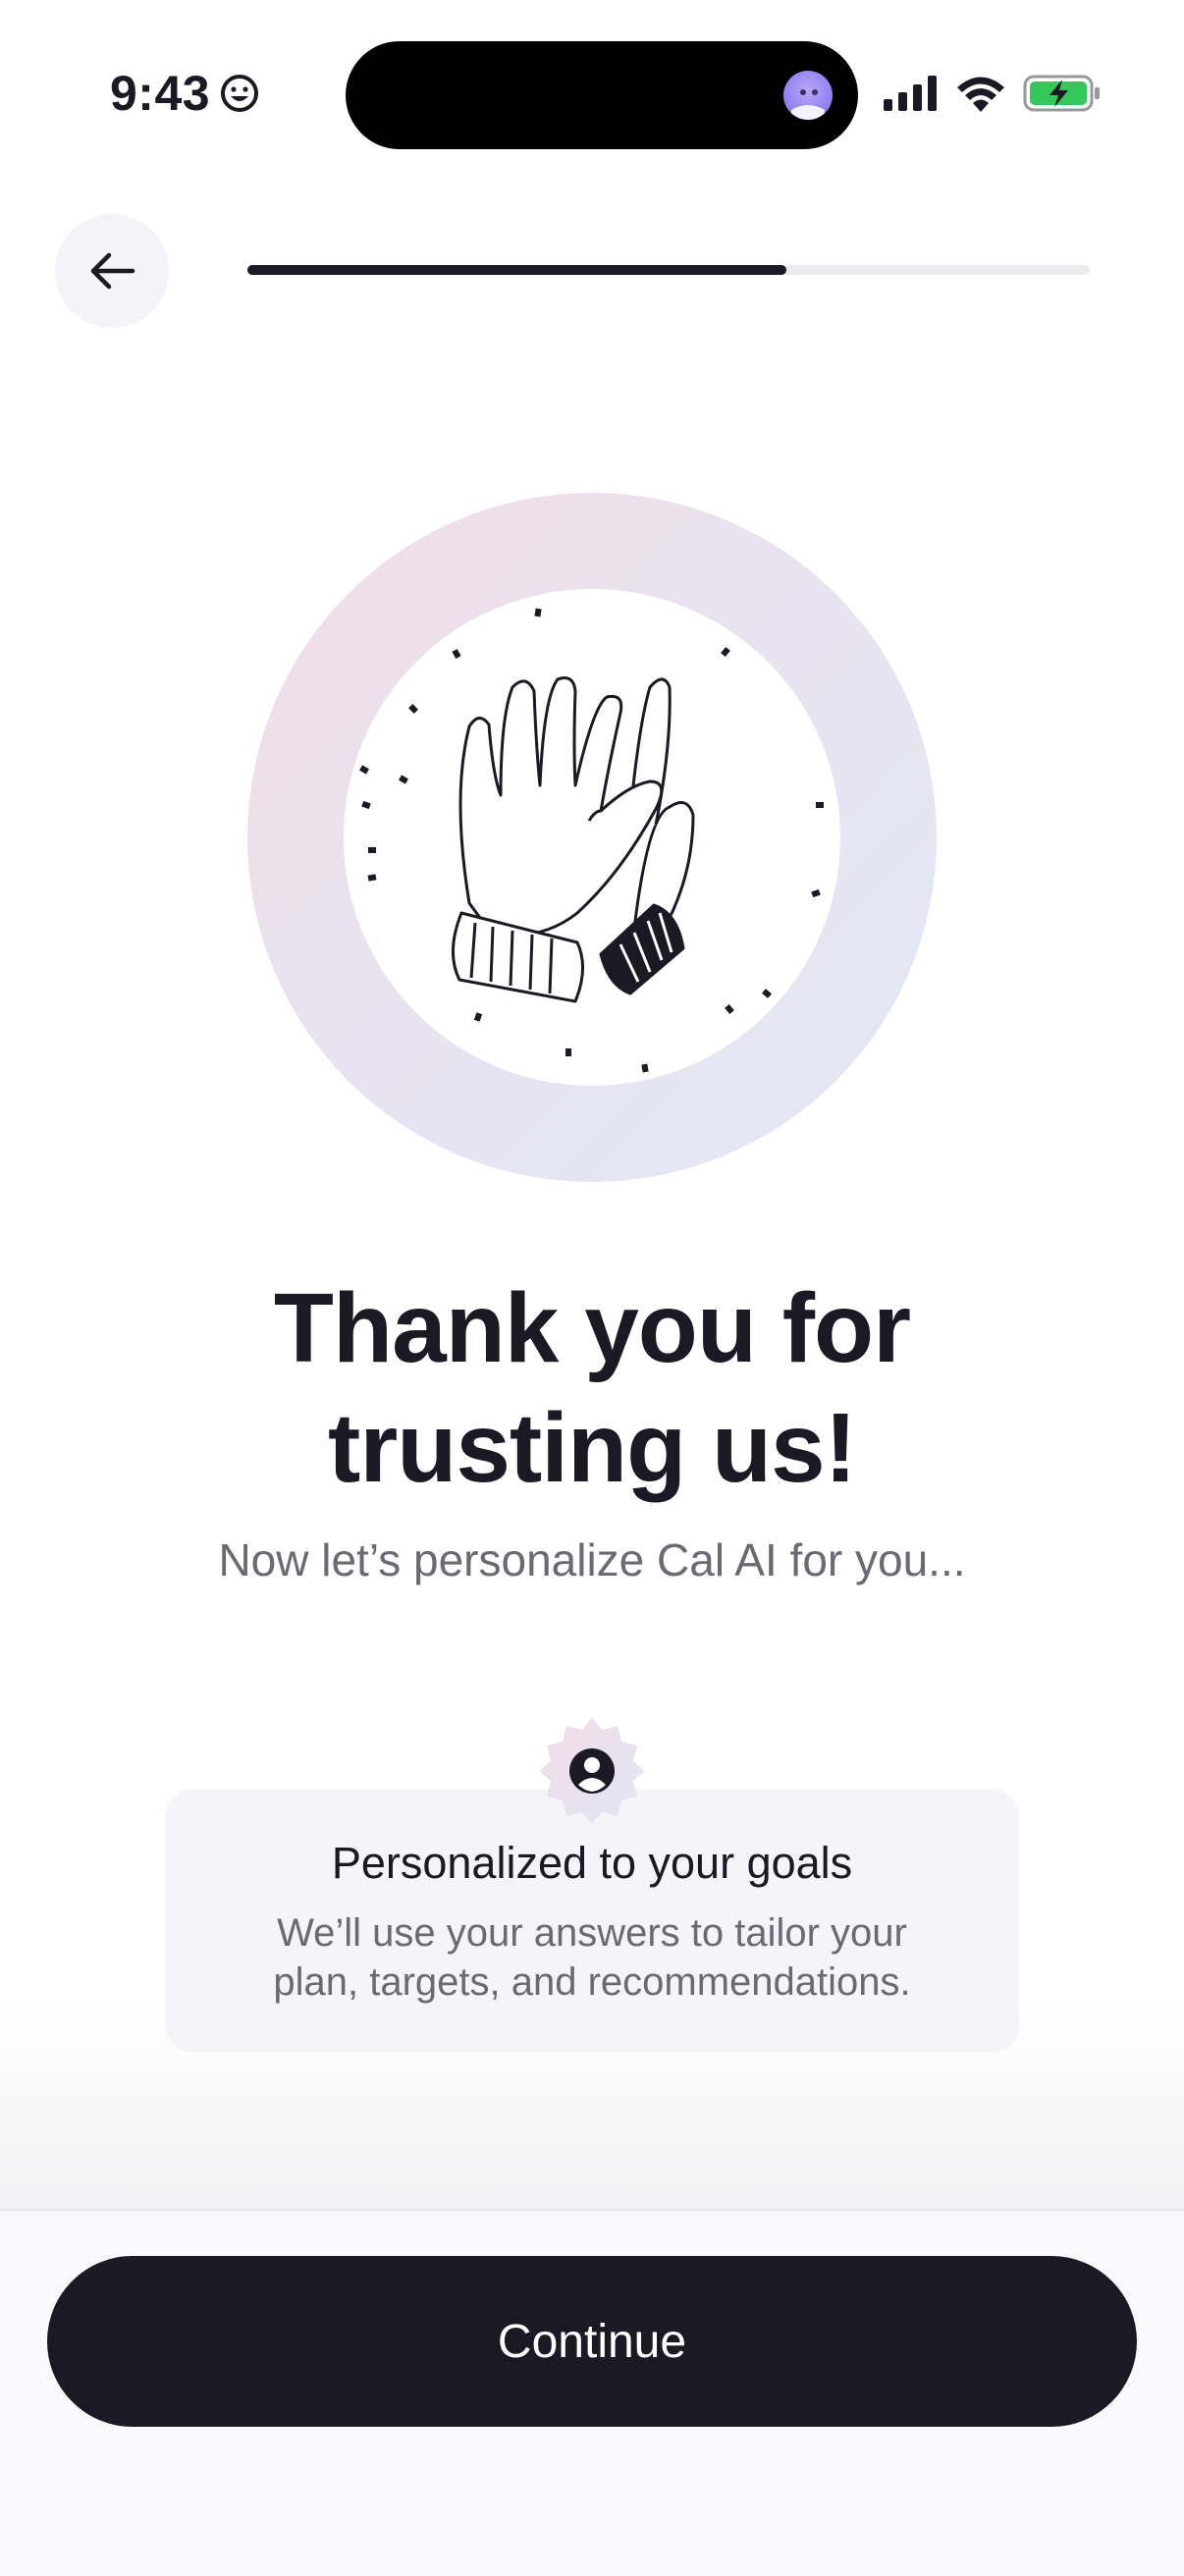  What do you see at coordinates (592, 1328) in the screenshot?
I see `title-line-1: Thank you for` at bounding box center [592, 1328].